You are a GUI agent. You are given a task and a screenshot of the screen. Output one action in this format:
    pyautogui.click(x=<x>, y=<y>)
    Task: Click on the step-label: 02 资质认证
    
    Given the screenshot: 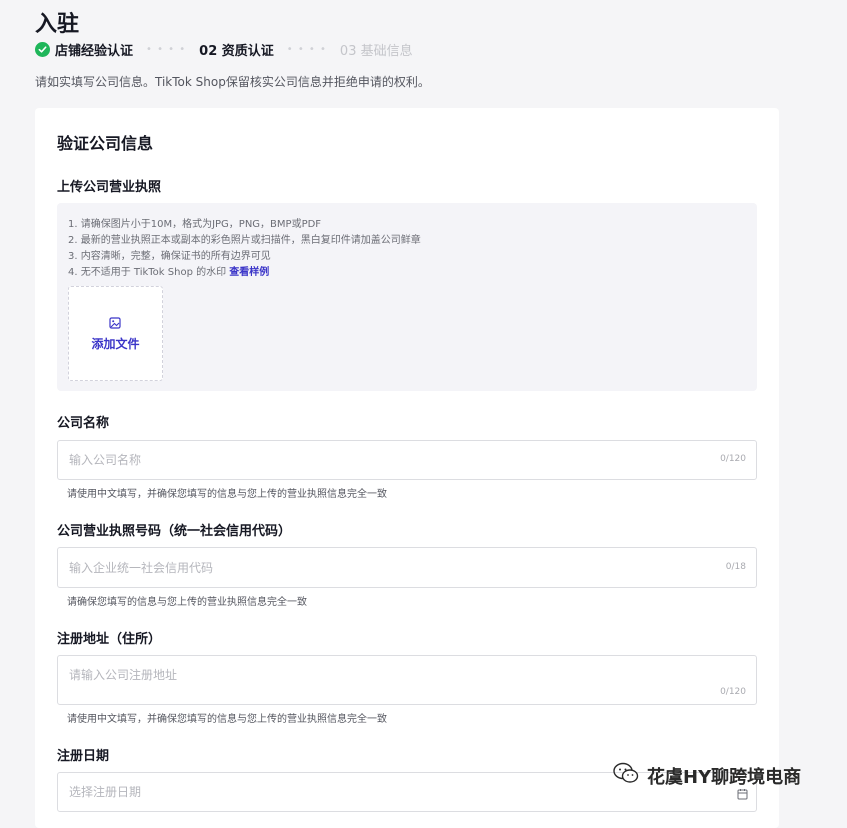 What is the action you would take?
    pyautogui.click(x=236, y=51)
    